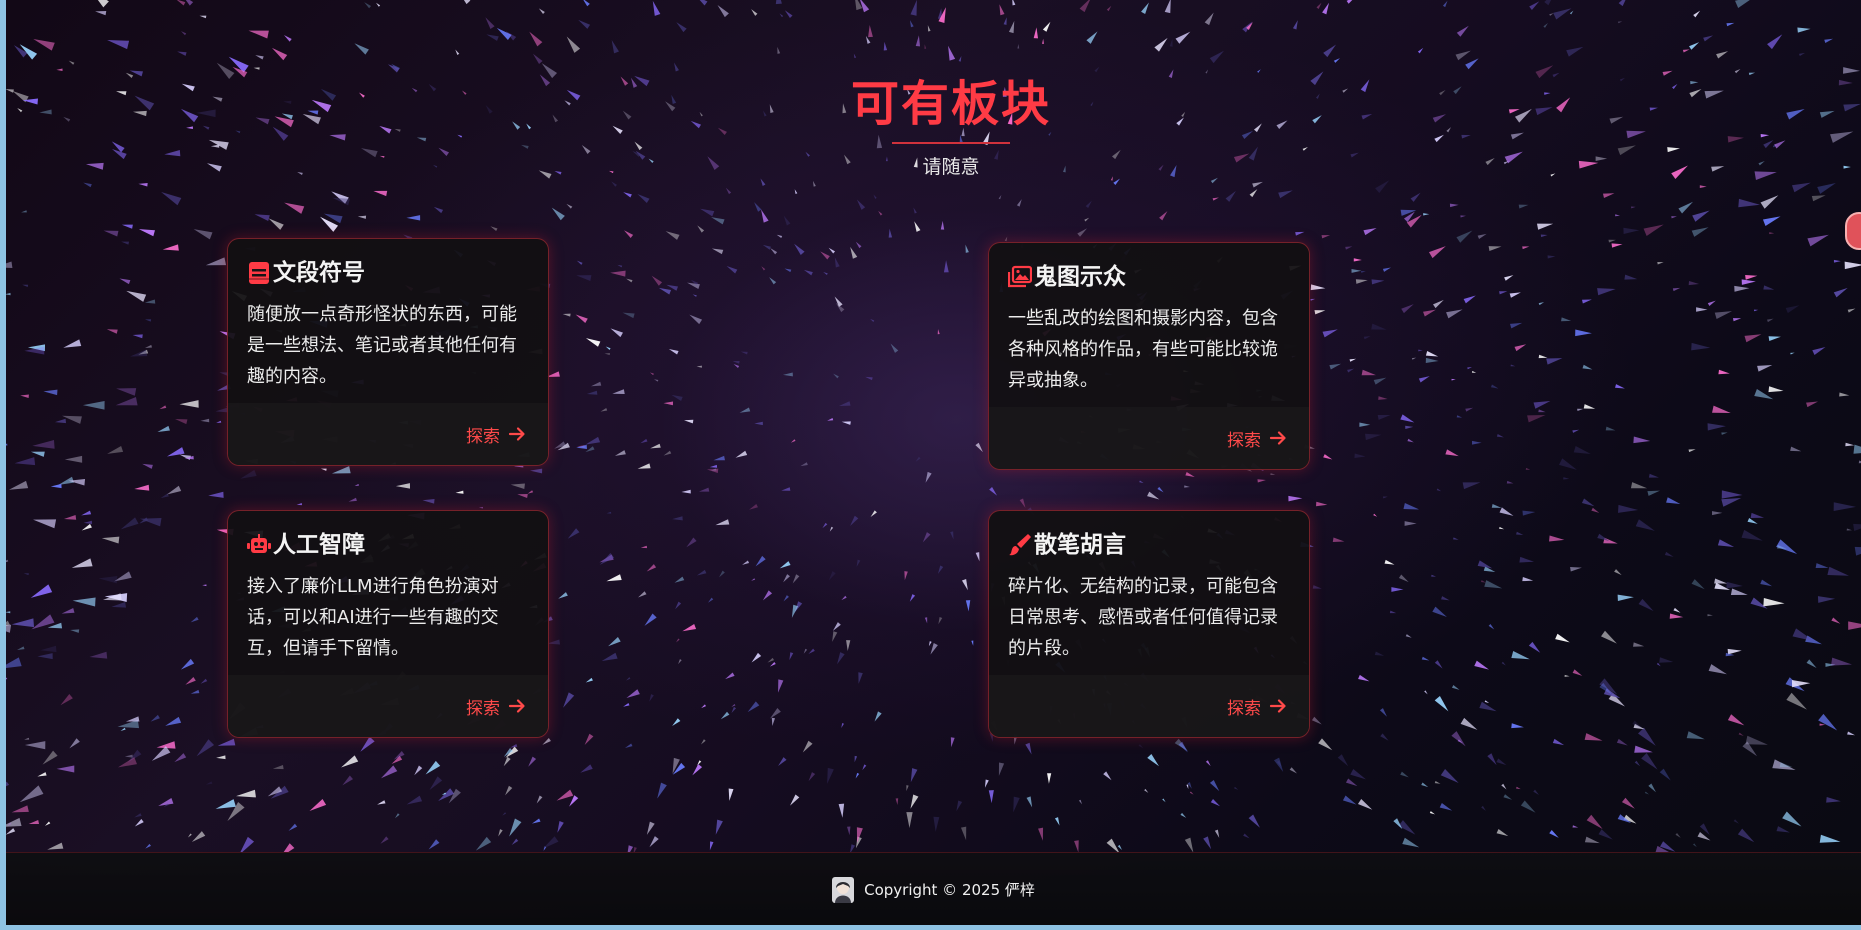 The height and width of the screenshot is (930, 1861). What do you see at coordinates (951, 143) in the screenshot?
I see `title-divider` at bounding box center [951, 143].